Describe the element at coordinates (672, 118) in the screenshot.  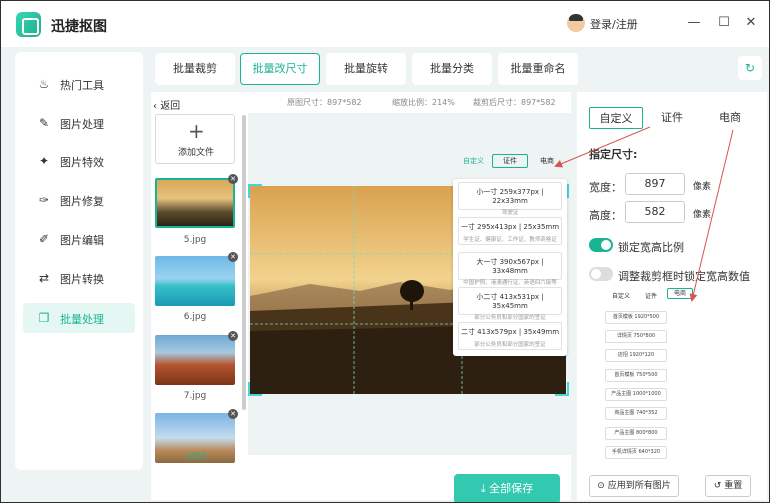
I see `tab-id-photo: 证件` at that location.